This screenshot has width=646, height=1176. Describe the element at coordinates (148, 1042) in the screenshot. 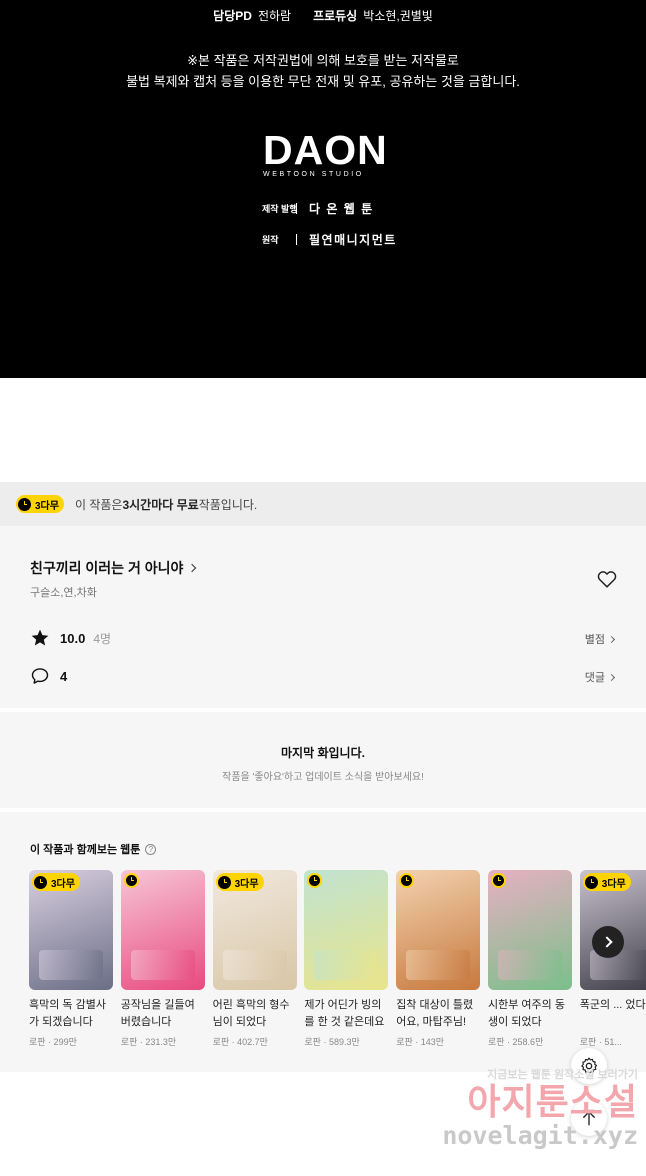

I see `card-meta: 로판 · 231.3만` at that location.